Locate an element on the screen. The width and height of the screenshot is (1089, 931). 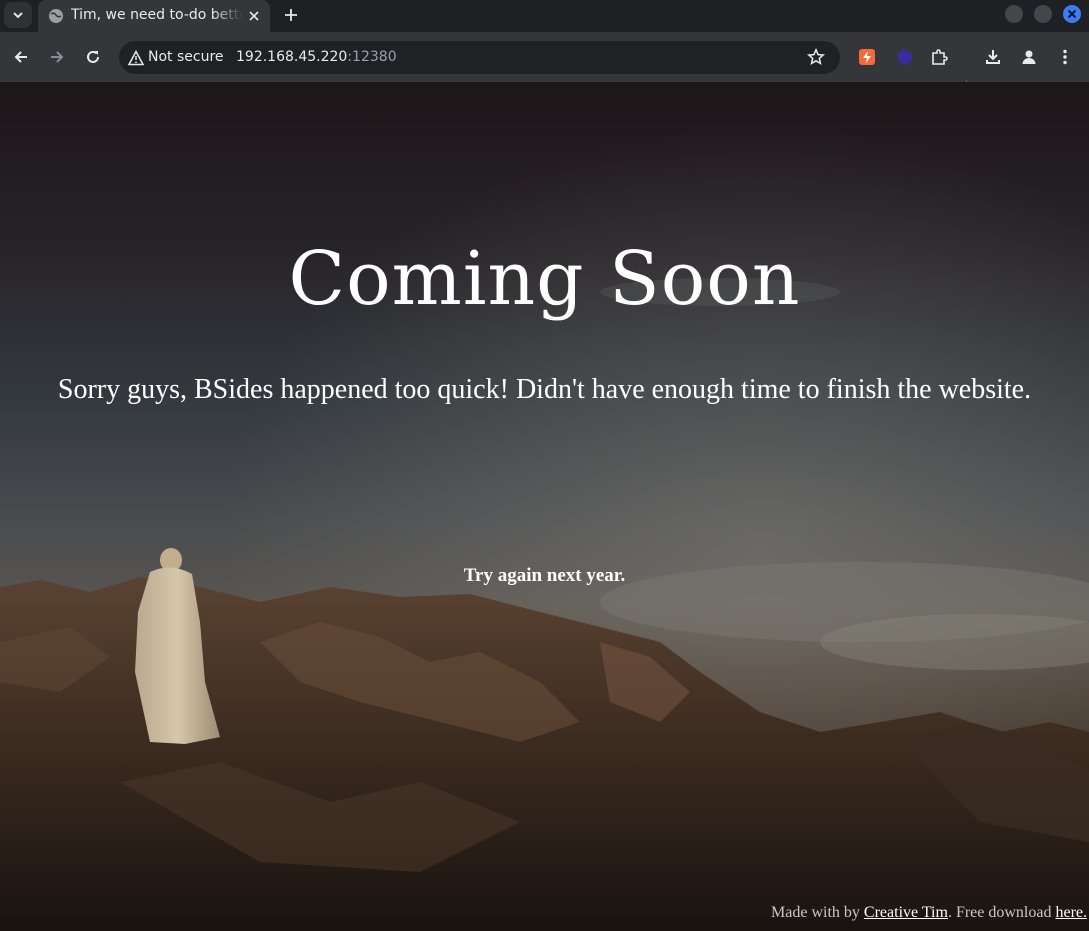
url-text: 192.168.45.220:12380 is located at coordinates (316, 57).